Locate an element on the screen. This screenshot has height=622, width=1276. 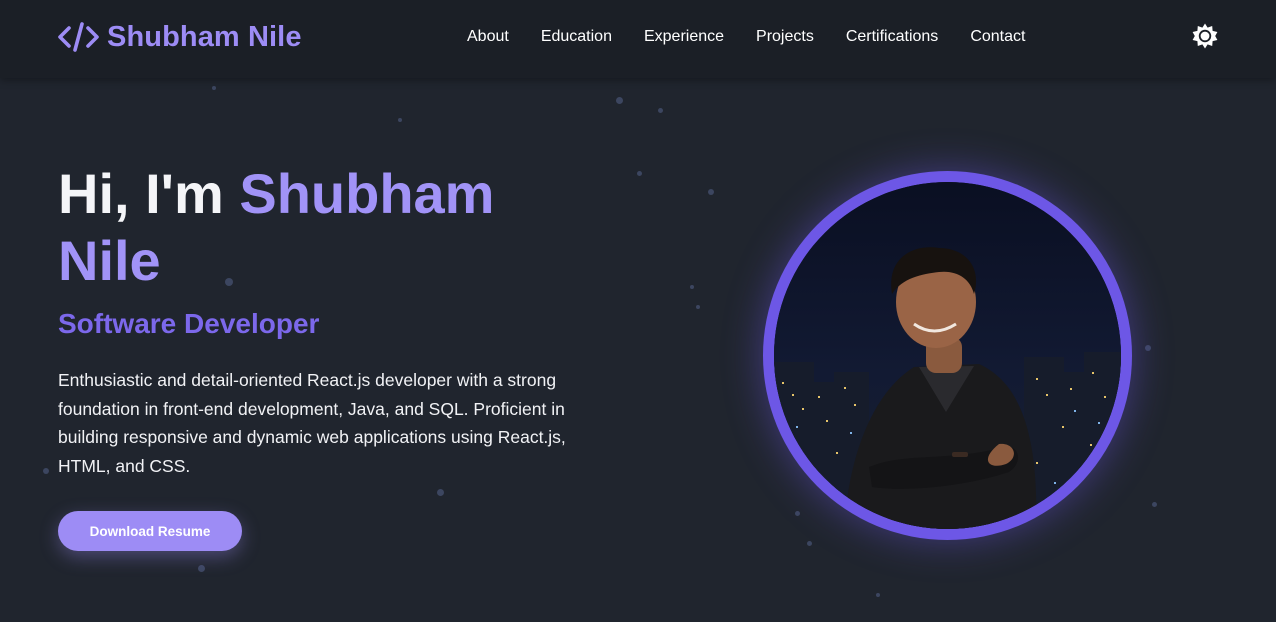
nav-item-experience: Experience is located at coordinates (684, 37).